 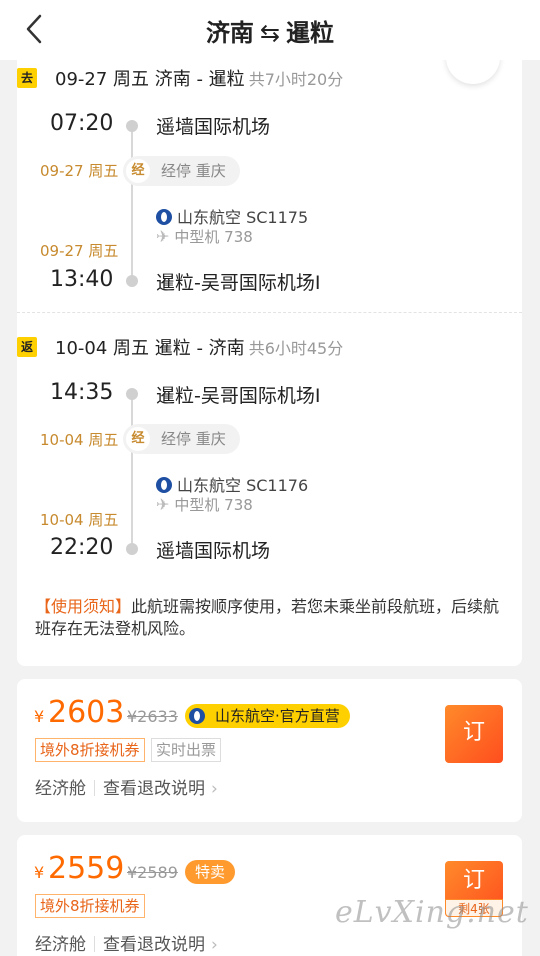 I want to click on return-stopover: 经 经停 重庆, so click(x=181, y=439).